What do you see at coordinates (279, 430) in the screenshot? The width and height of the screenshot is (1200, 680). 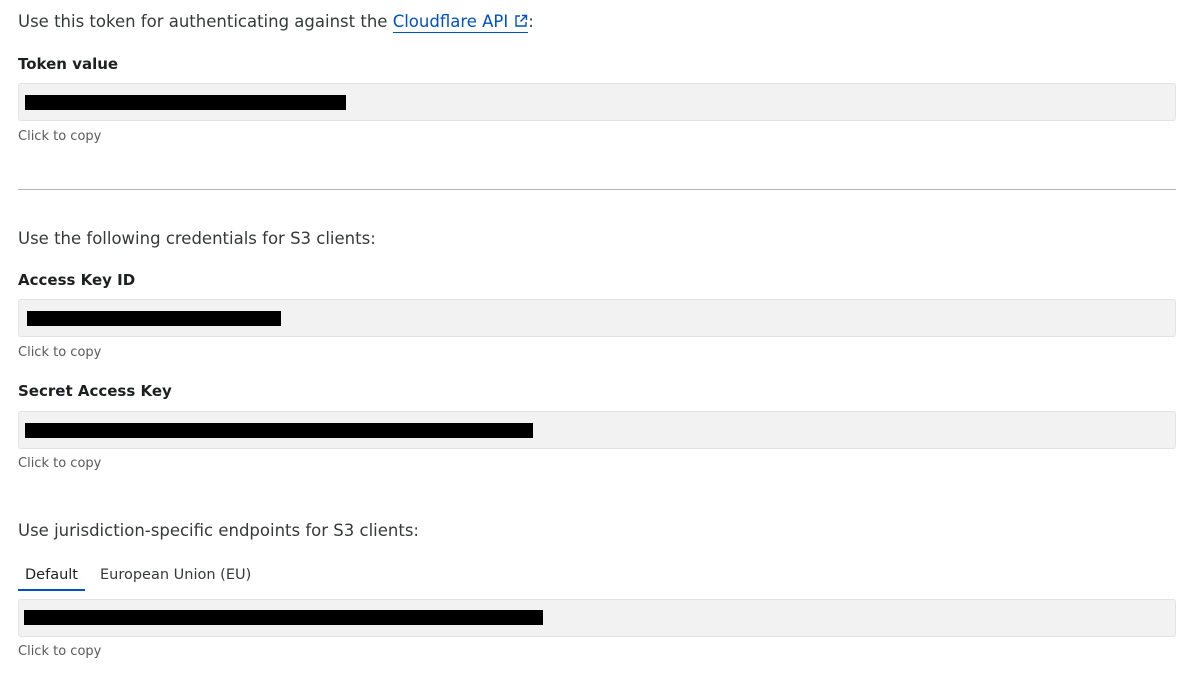 I see `redacted-secret-access-key` at bounding box center [279, 430].